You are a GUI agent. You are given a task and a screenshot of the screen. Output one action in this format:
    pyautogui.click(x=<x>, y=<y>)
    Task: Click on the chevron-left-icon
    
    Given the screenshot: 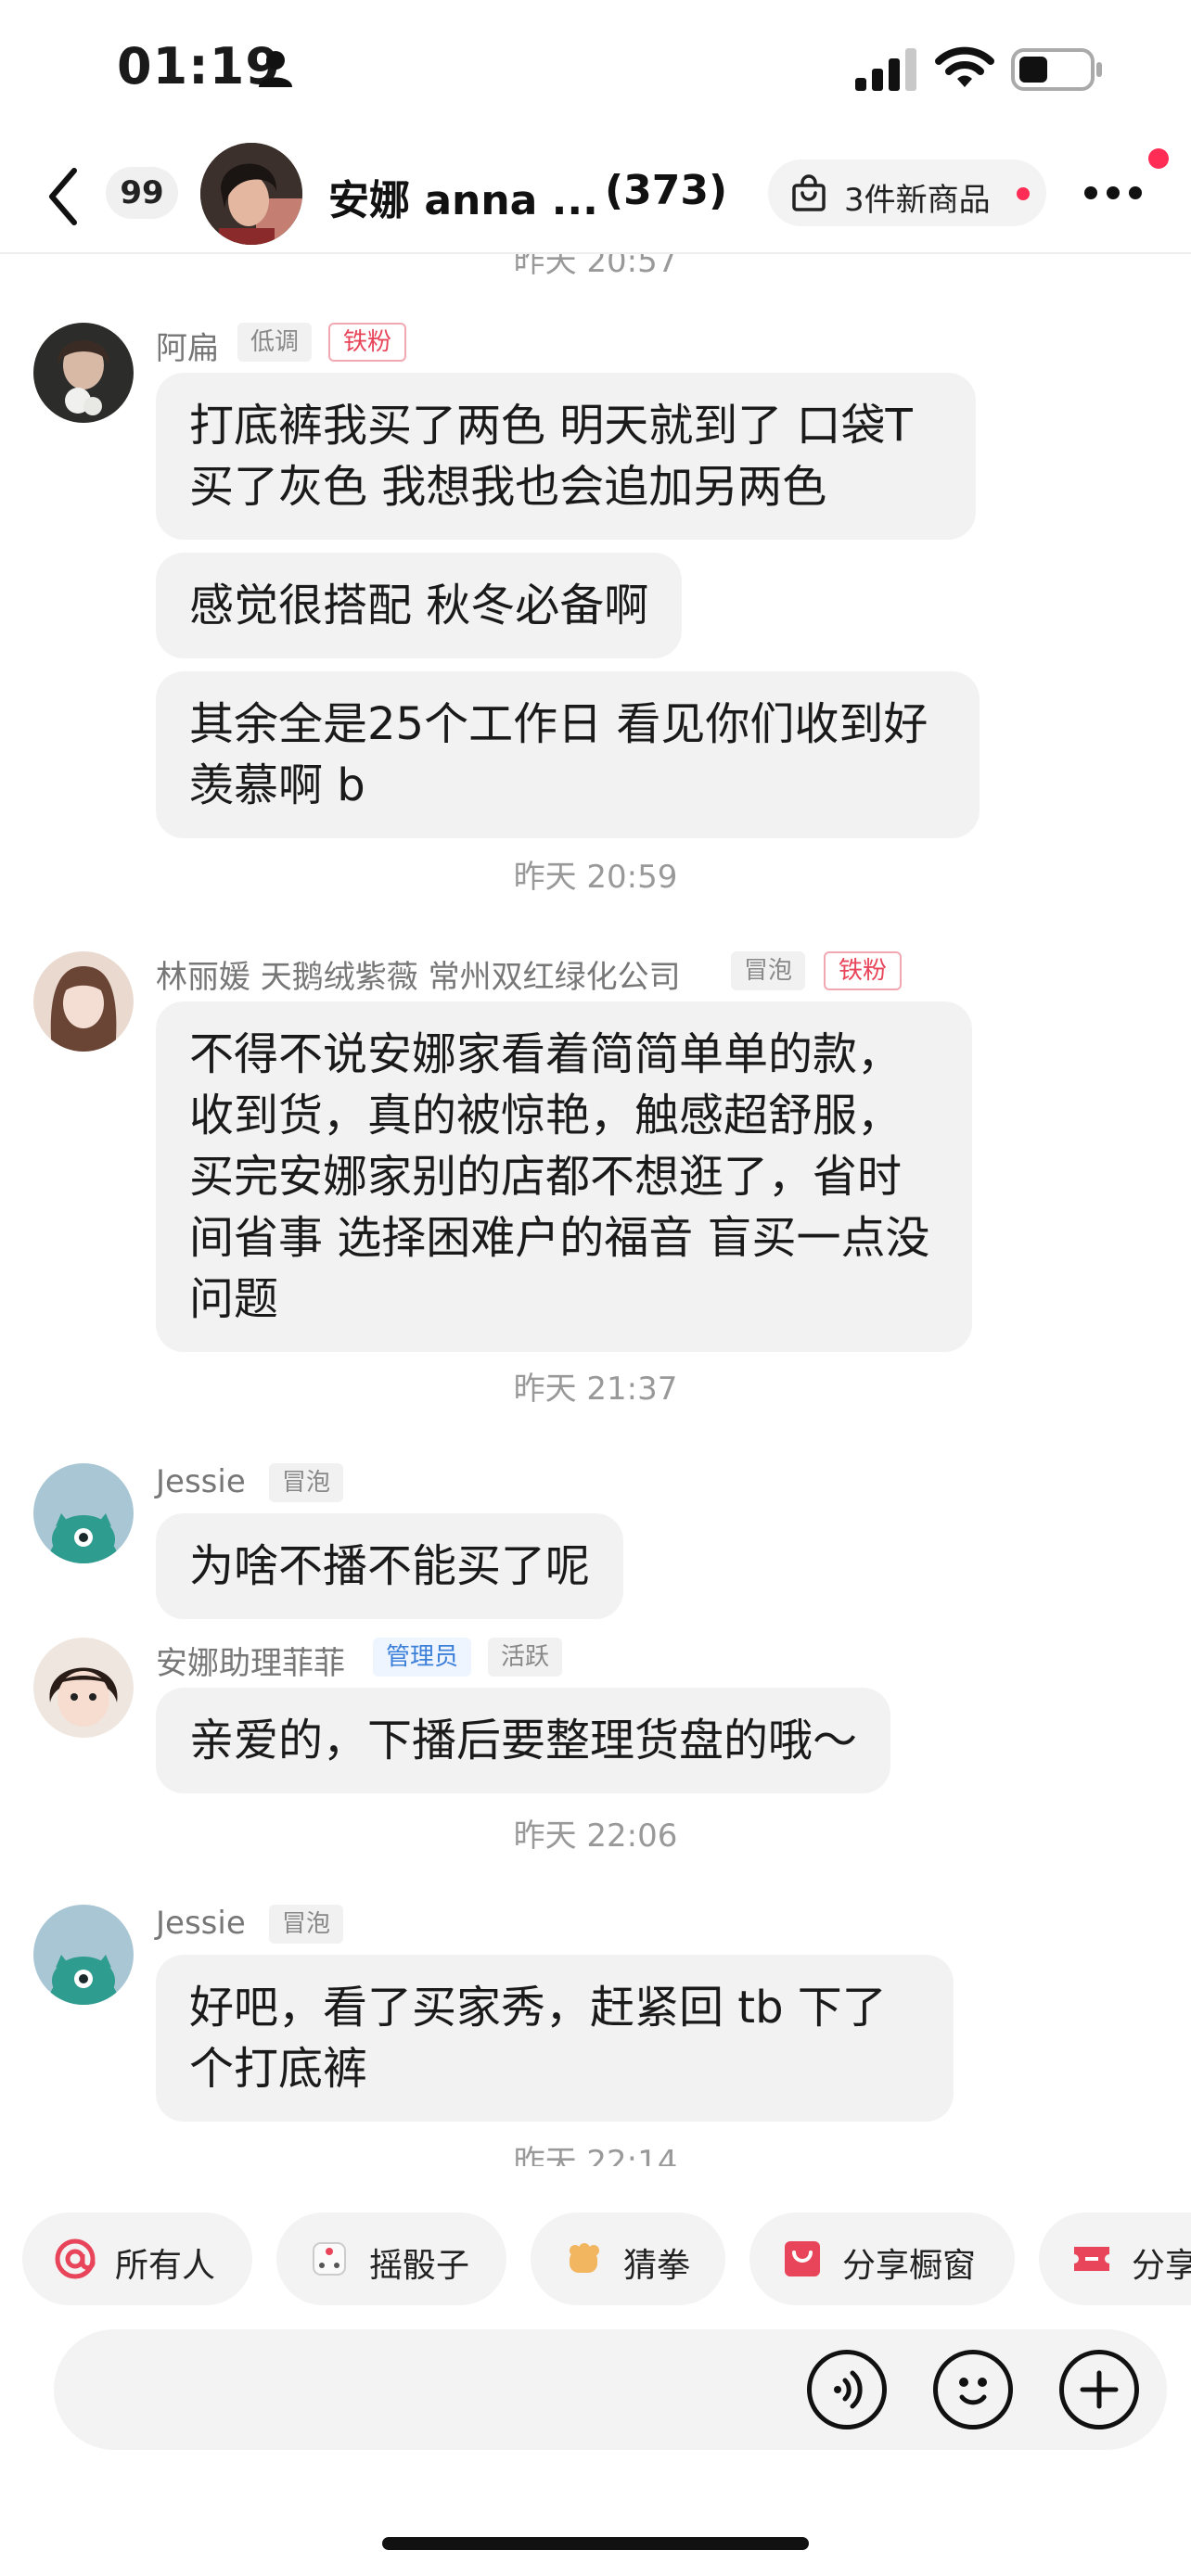 What is the action you would take?
    pyautogui.click(x=63, y=196)
    